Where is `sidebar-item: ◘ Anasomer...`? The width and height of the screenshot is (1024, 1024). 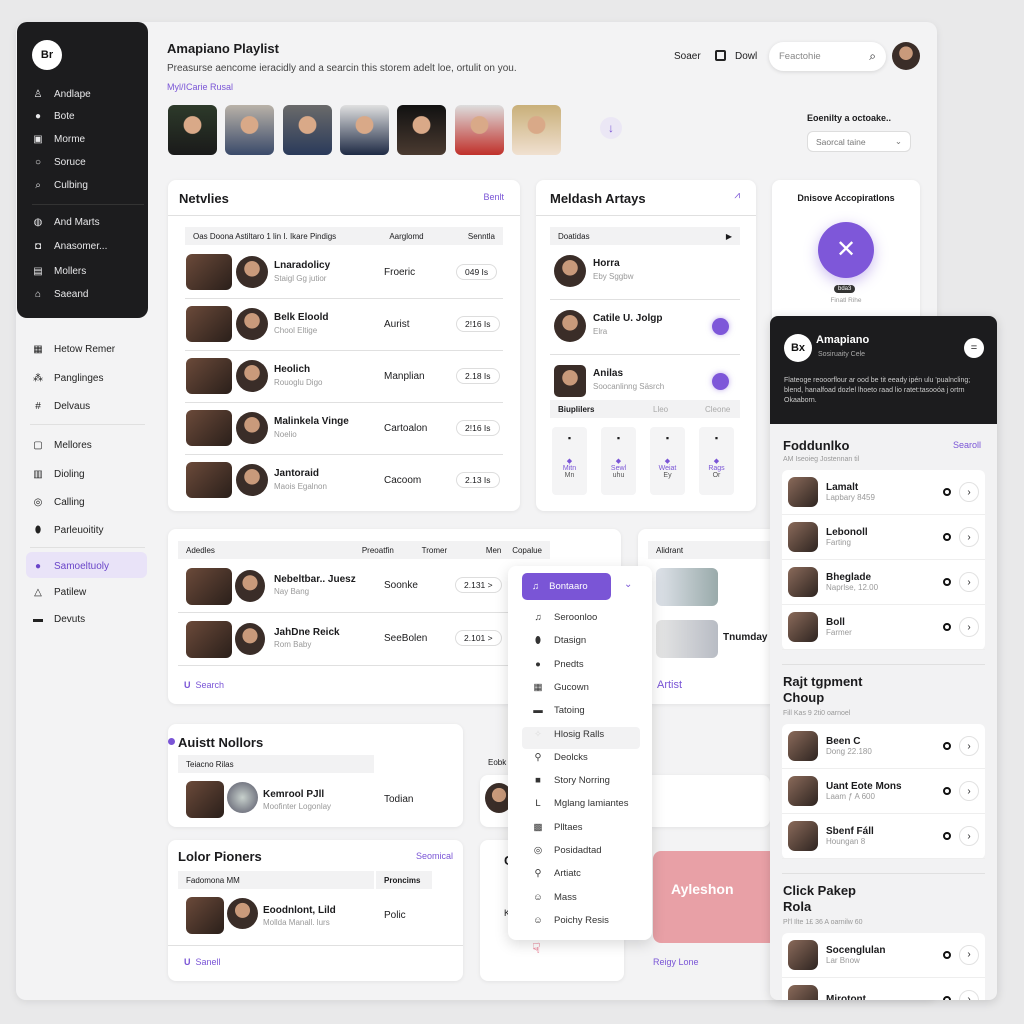
sidebar-item: ◘ Anasomer... is located at coordinates (69, 246).